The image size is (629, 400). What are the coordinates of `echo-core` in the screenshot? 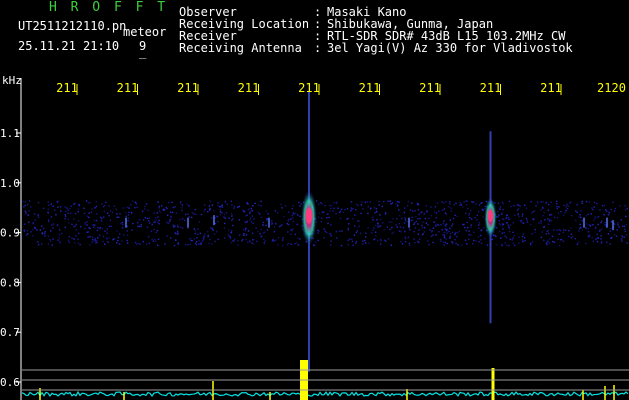 It's located at (490, 215).